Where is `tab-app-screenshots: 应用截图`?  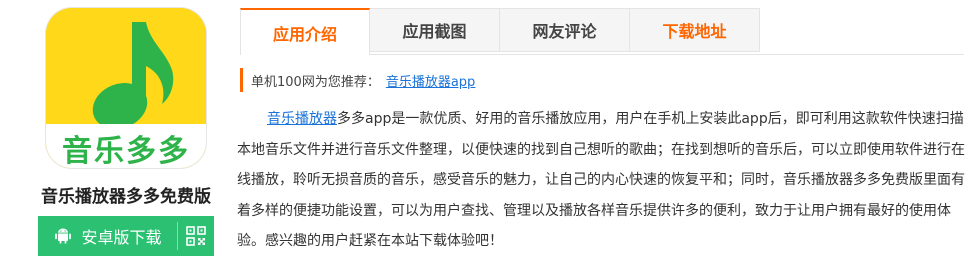
tab-app-screenshots: 应用截图 is located at coordinates (435, 30).